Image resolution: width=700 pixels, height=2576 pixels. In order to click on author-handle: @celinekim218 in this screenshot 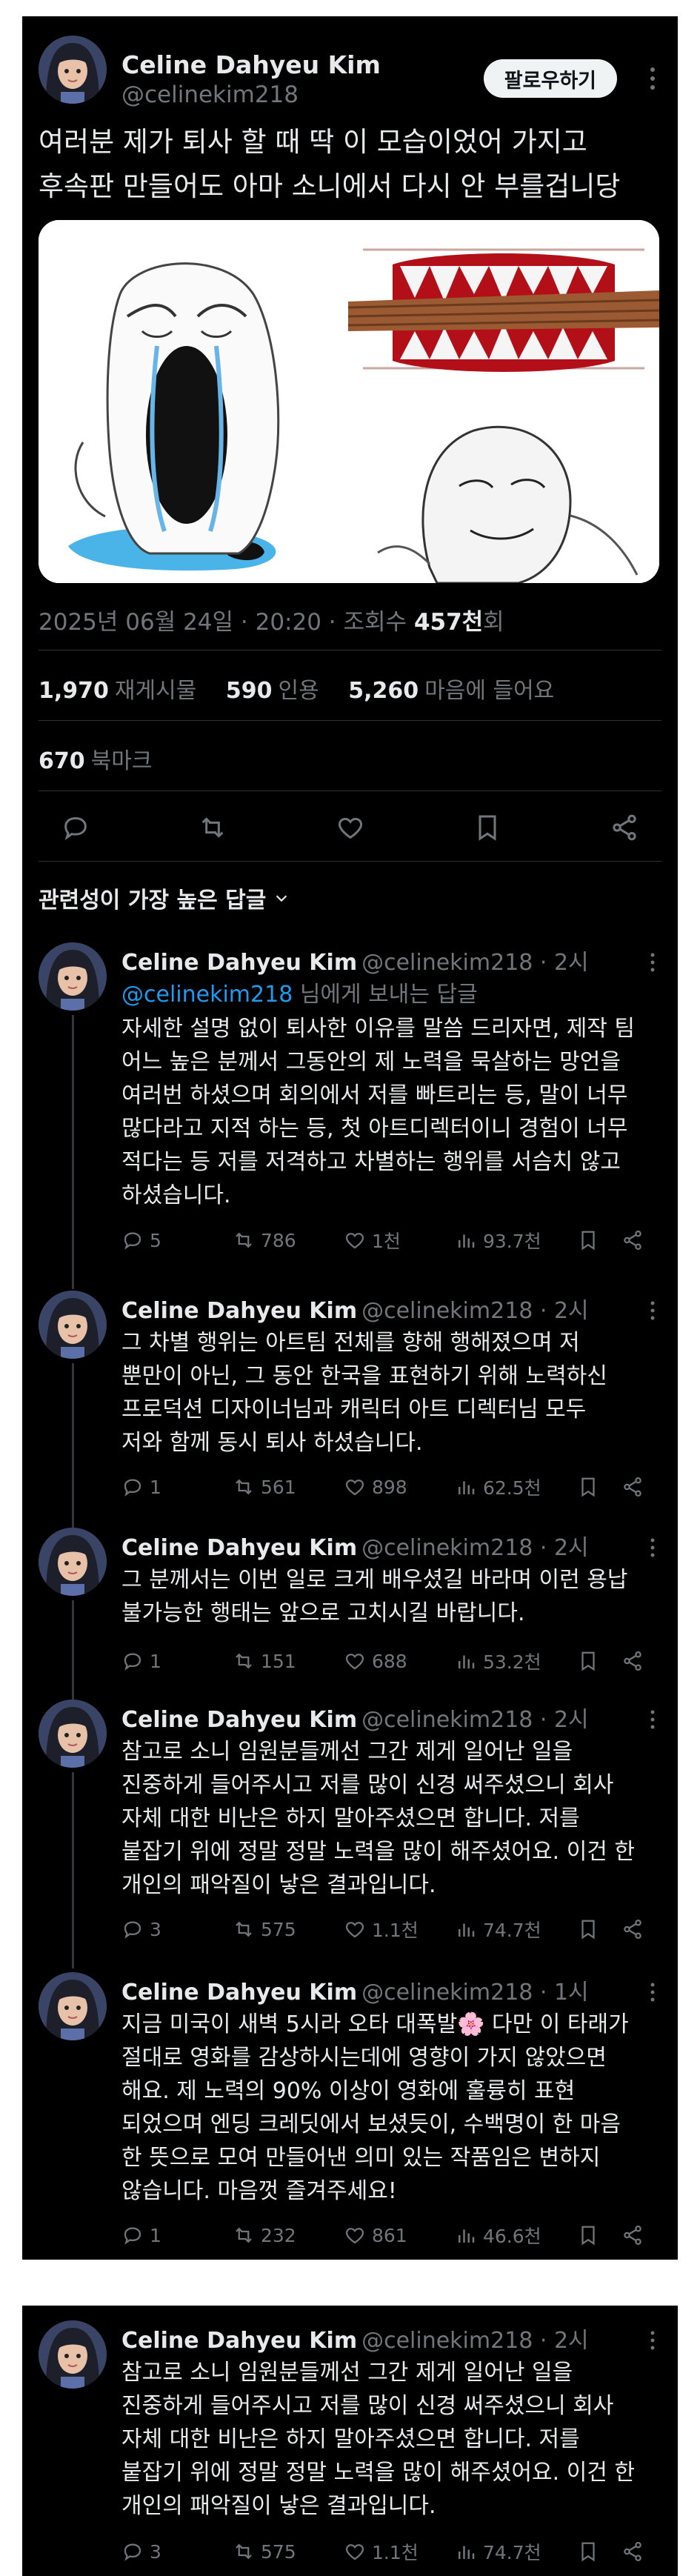, I will do `click(210, 94)`.